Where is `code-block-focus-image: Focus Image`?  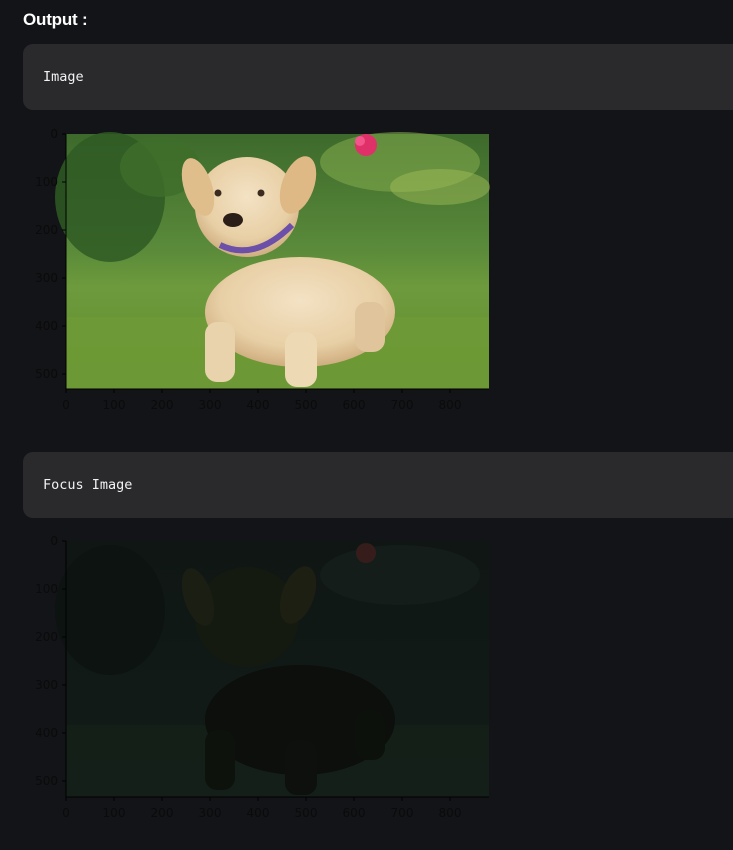 code-block-focus-image: Focus Image is located at coordinates (378, 485).